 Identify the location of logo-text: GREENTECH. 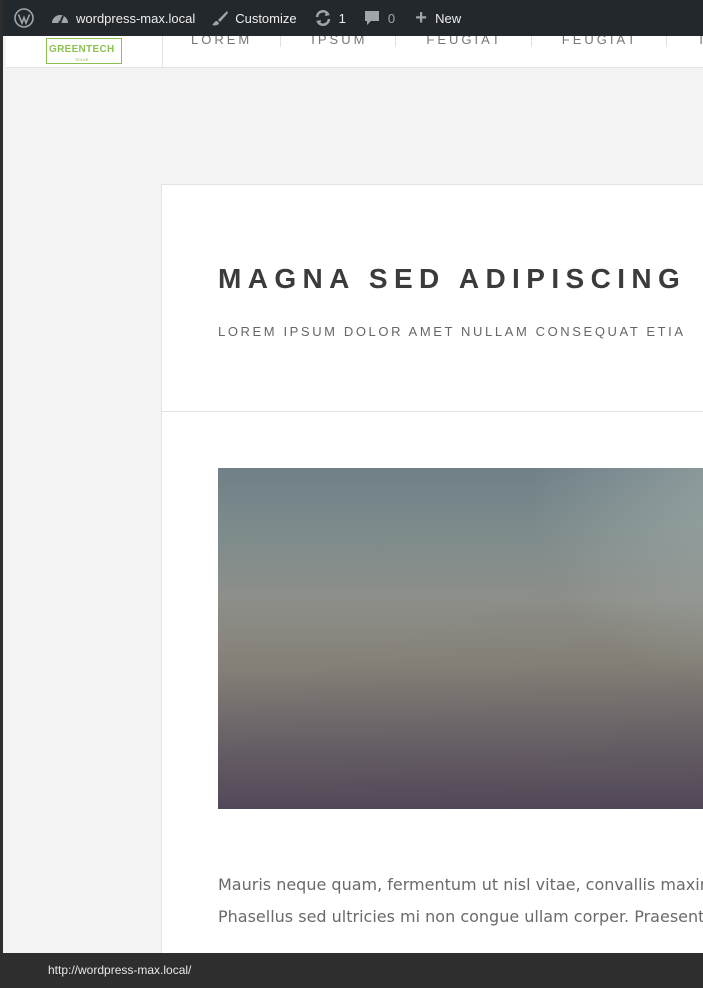
(82, 49).